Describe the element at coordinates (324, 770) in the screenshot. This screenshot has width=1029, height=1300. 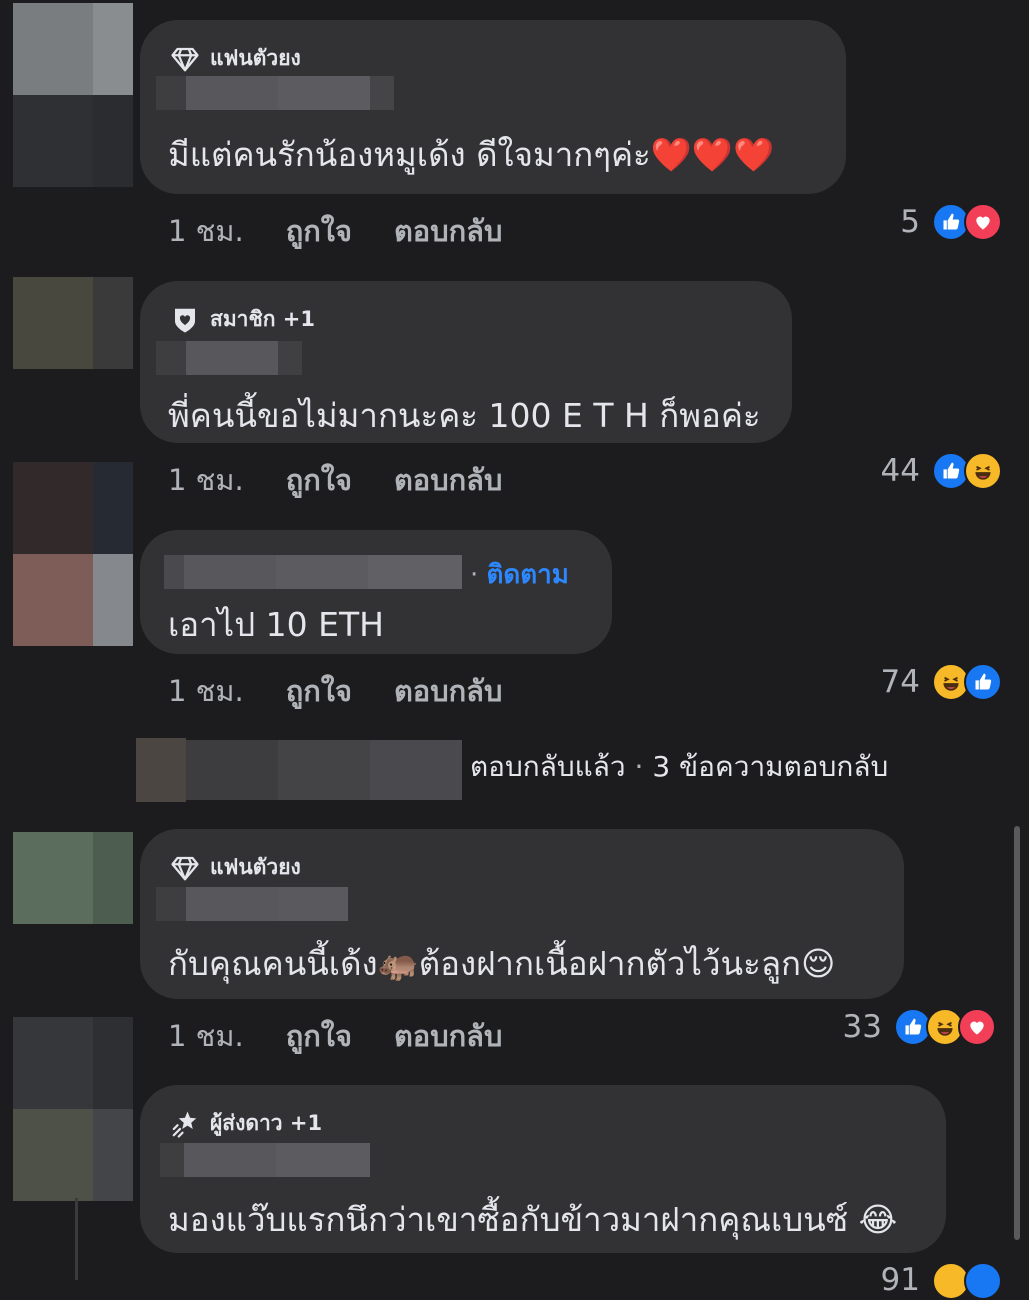
I see `blurred-reply-preview` at that location.